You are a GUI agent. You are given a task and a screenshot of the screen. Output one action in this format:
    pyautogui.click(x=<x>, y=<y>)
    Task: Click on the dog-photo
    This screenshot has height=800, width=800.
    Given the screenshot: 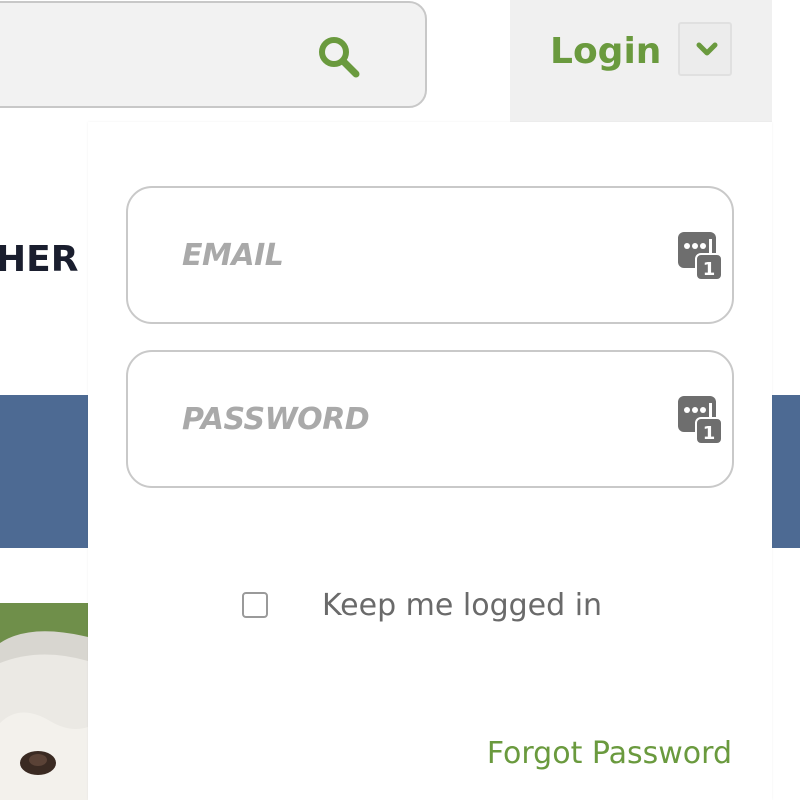 What is the action you would take?
    pyautogui.click(x=44, y=701)
    